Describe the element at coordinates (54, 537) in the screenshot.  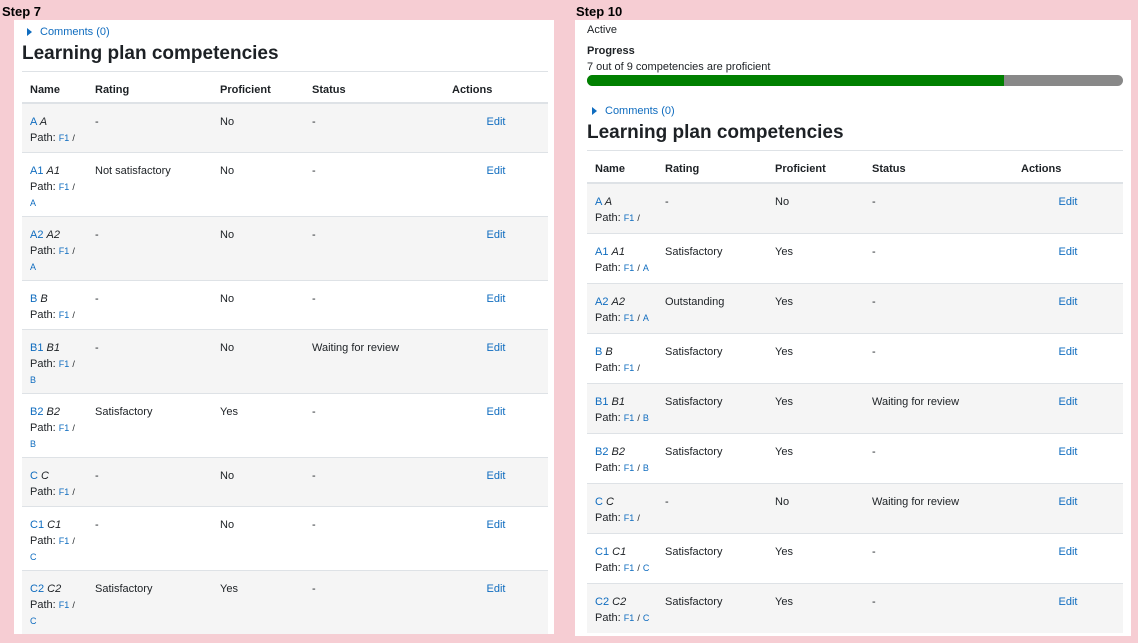
I see `competency-name-cell: C1 C1 Path: F1 /C` at that location.